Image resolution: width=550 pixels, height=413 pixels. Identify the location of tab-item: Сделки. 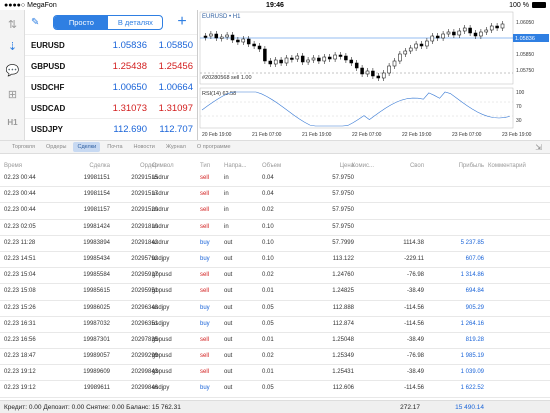
(87, 147).